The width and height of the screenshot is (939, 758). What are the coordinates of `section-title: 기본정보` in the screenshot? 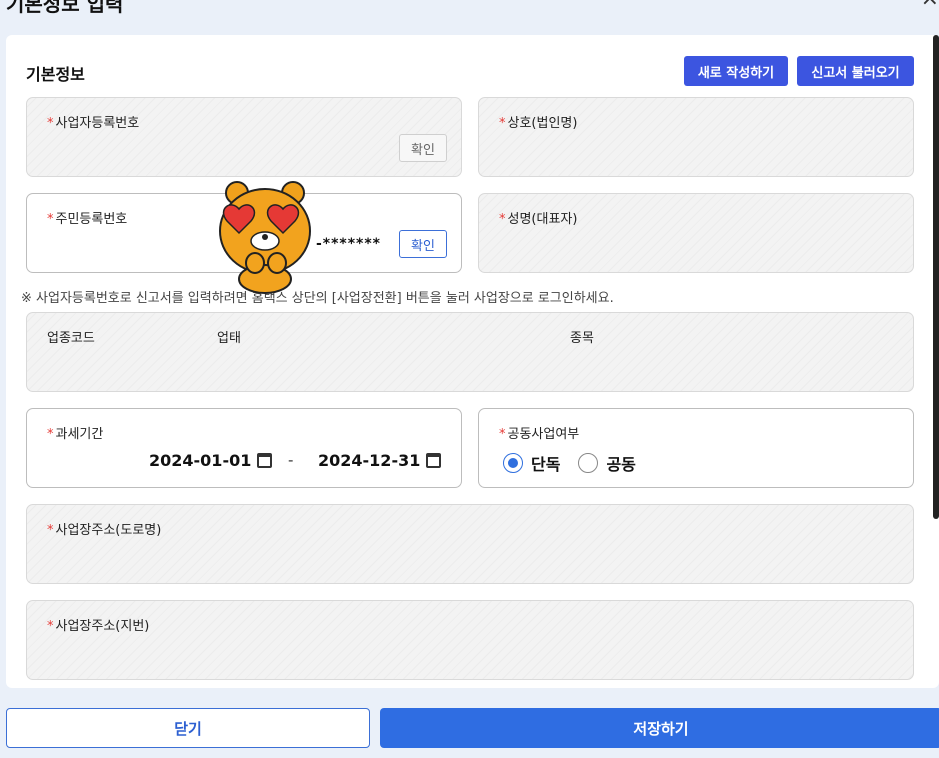 It's located at (55, 74).